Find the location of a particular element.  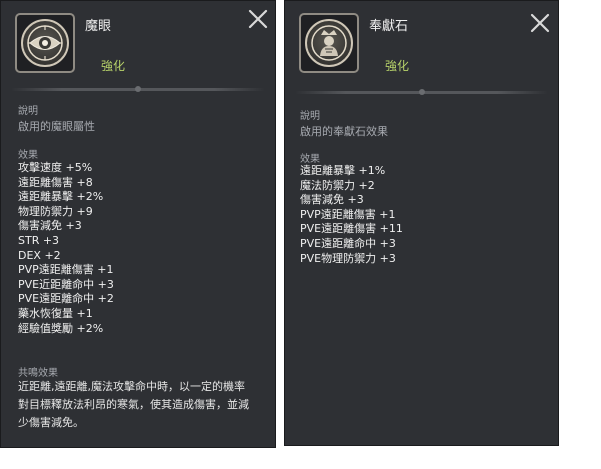

effect-line: DEX +2 is located at coordinates (39, 255).